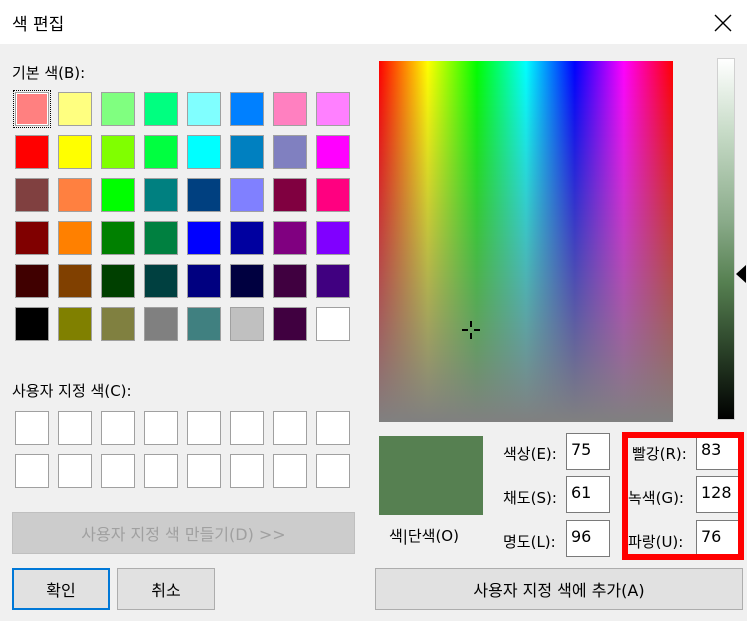  What do you see at coordinates (471, 330) in the screenshot?
I see `crosshair-icon` at bounding box center [471, 330].